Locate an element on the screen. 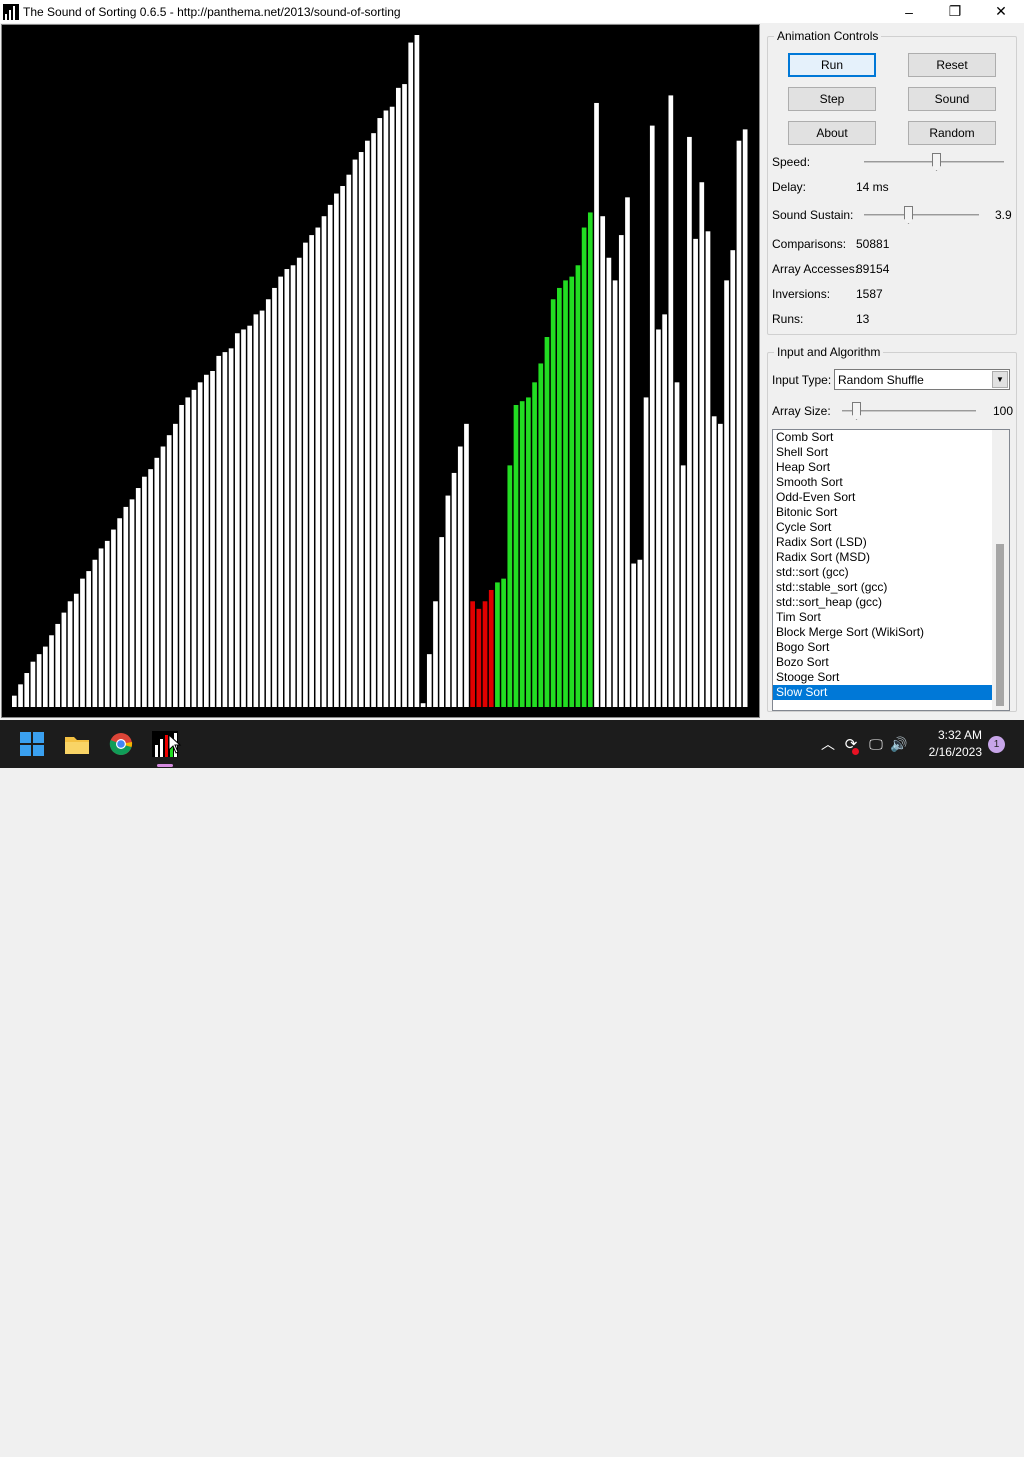  algorithm-list-item: Bitonic Sort is located at coordinates (883, 512).